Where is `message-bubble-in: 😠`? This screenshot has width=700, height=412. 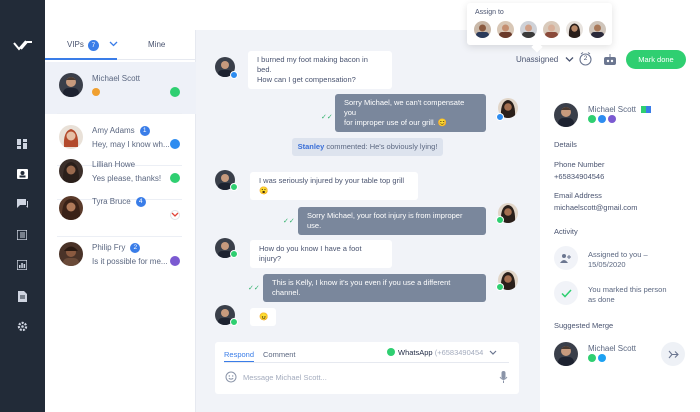 message-bubble-in: 😠 is located at coordinates (263, 317).